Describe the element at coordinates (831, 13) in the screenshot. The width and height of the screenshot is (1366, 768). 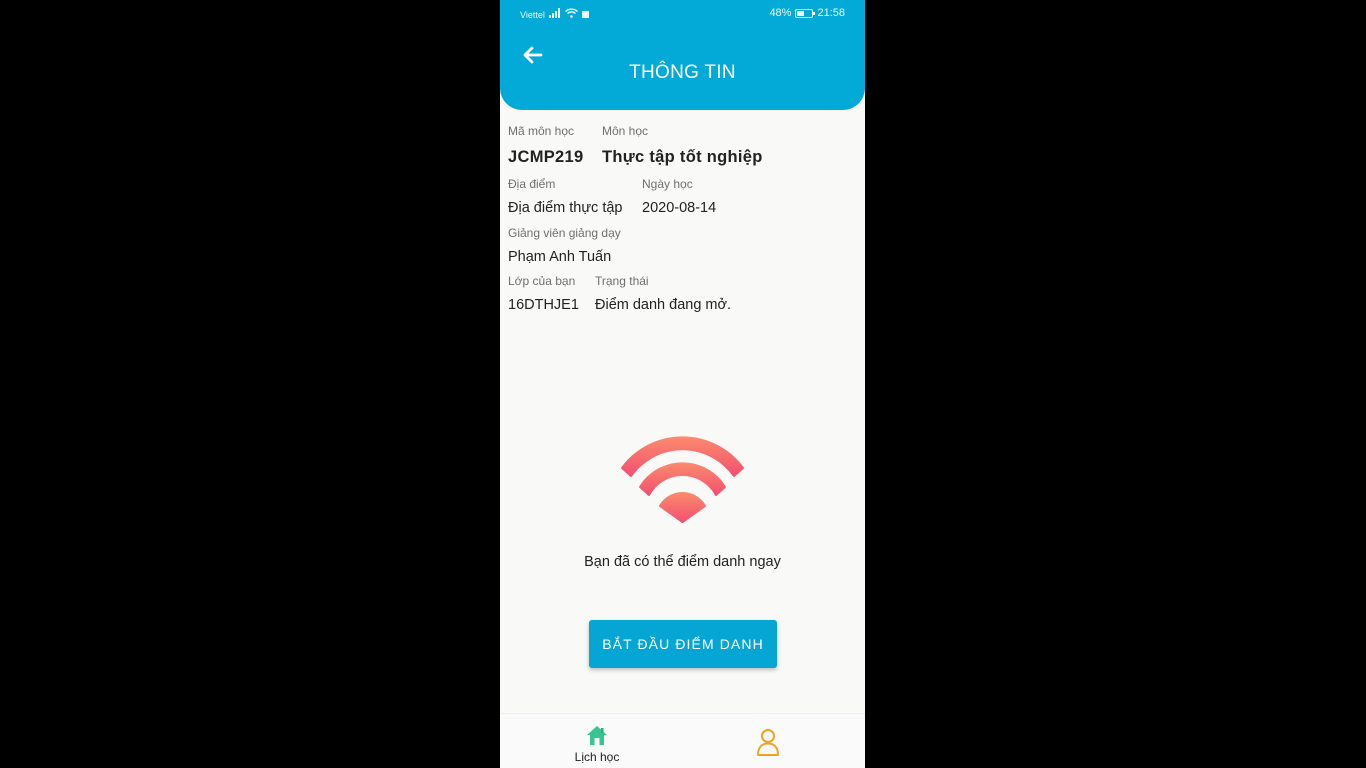
I see `clock: 21:58` at that location.